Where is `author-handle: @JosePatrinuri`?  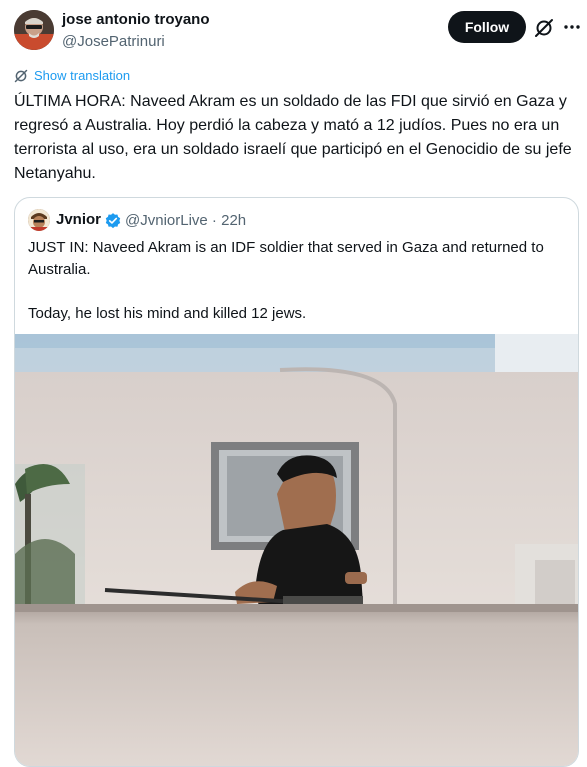 author-handle: @JosePatrinuri is located at coordinates (113, 41).